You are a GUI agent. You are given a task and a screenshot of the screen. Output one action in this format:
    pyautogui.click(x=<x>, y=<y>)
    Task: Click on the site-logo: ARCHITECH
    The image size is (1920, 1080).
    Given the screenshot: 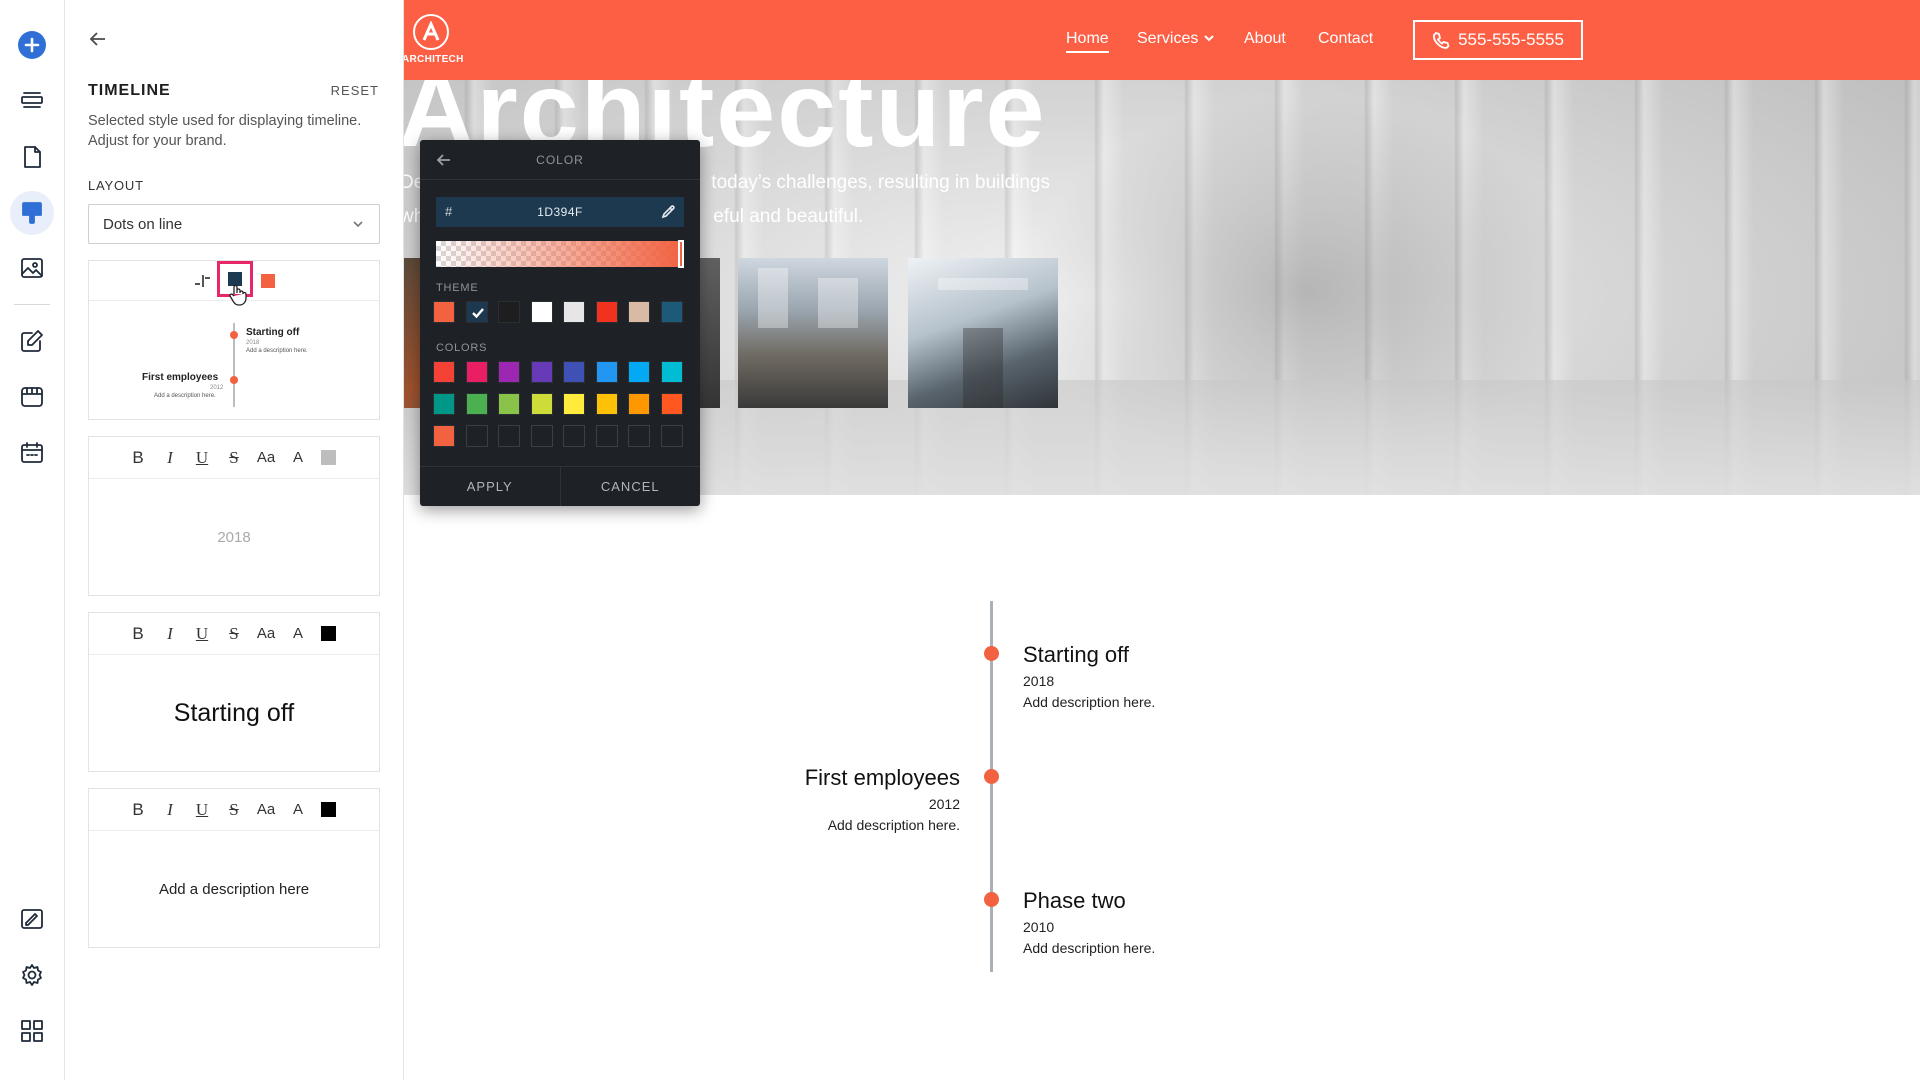 What is the action you would take?
    pyautogui.click(x=434, y=40)
    